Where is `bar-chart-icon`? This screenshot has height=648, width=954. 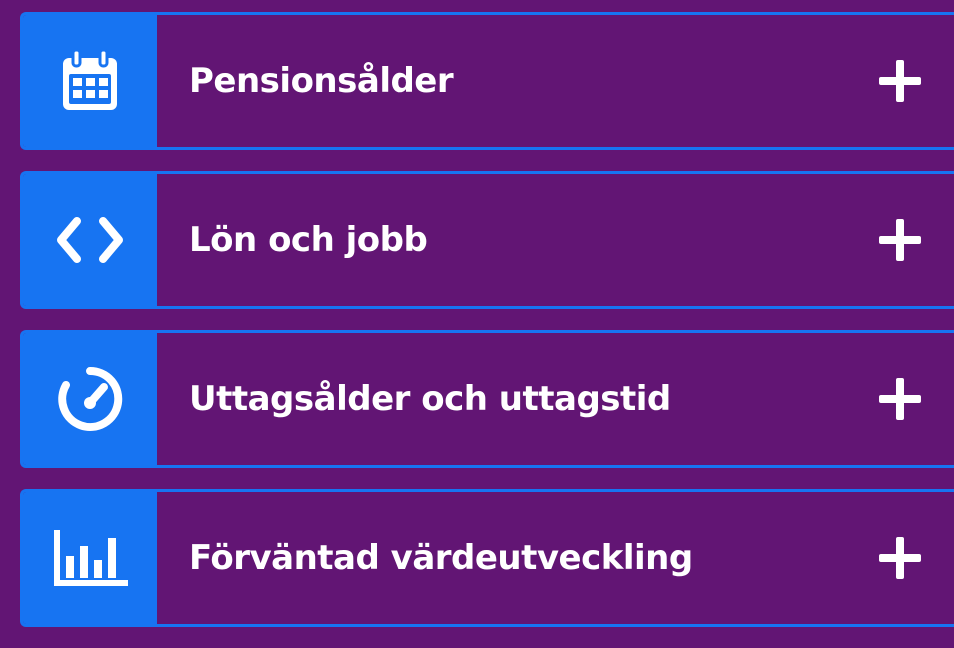 bar-chart-icon is located at coordinates (90, 558).